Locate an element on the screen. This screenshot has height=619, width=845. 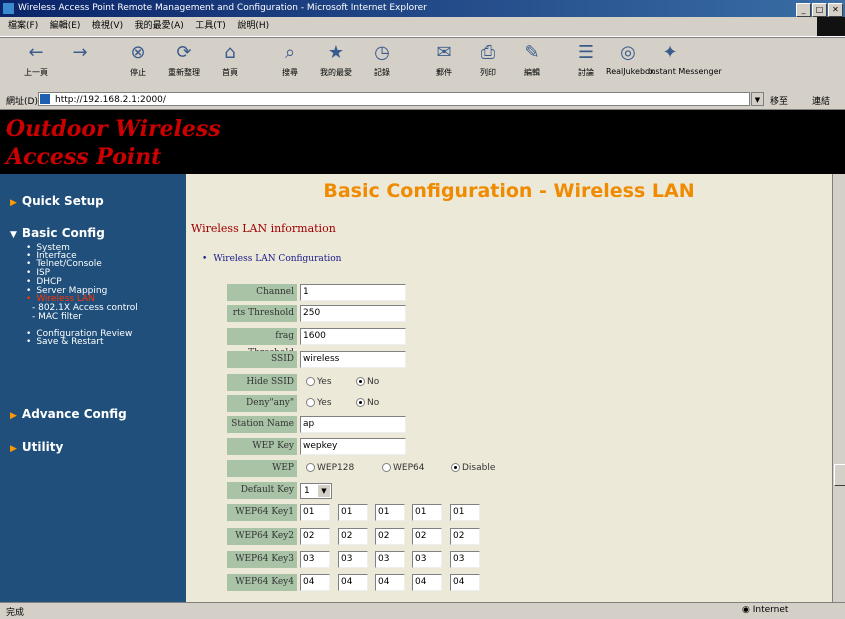
toolbar-label: 停止 is located at coordinates (138, 72).